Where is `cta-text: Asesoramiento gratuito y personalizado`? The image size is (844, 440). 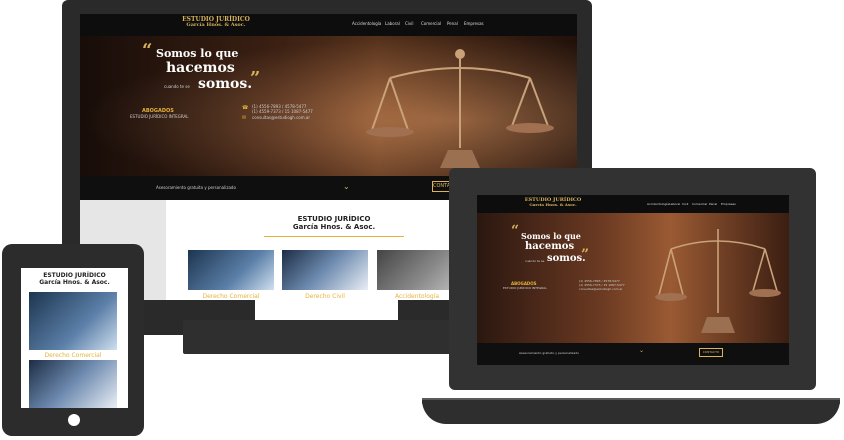
cta-text: Asesoramiento gratuito y personalizado is located at coordinates (196, 187).